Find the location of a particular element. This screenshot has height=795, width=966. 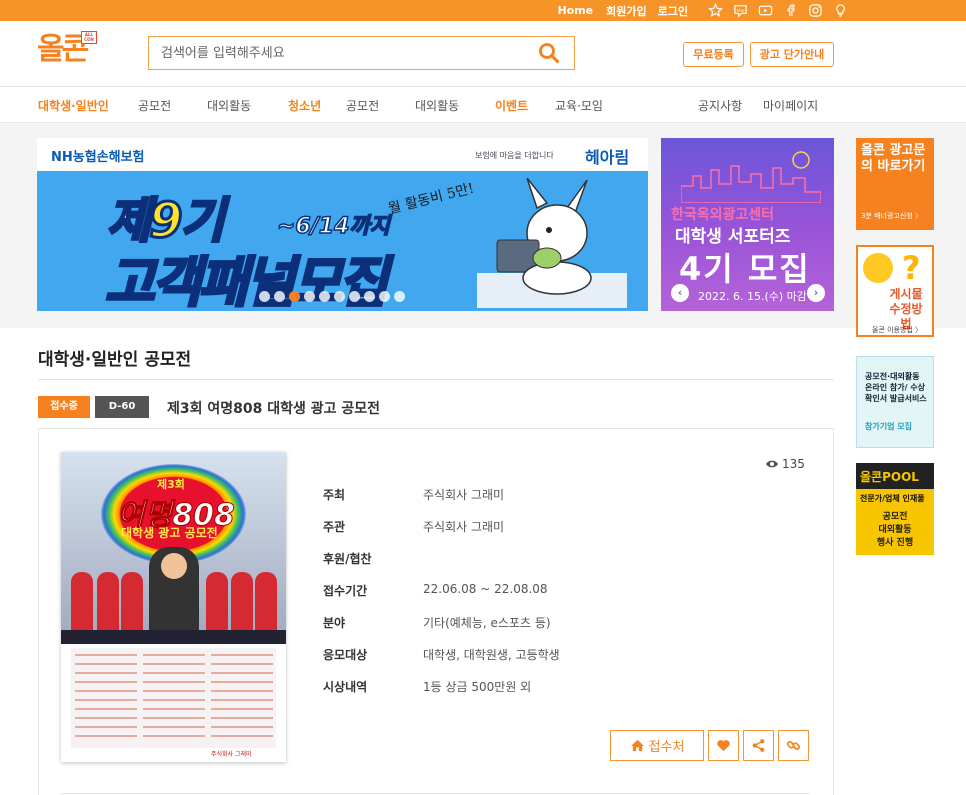

detail-value: 기타(예체능, e스포츠 등) is located at coordinates (487, 623).